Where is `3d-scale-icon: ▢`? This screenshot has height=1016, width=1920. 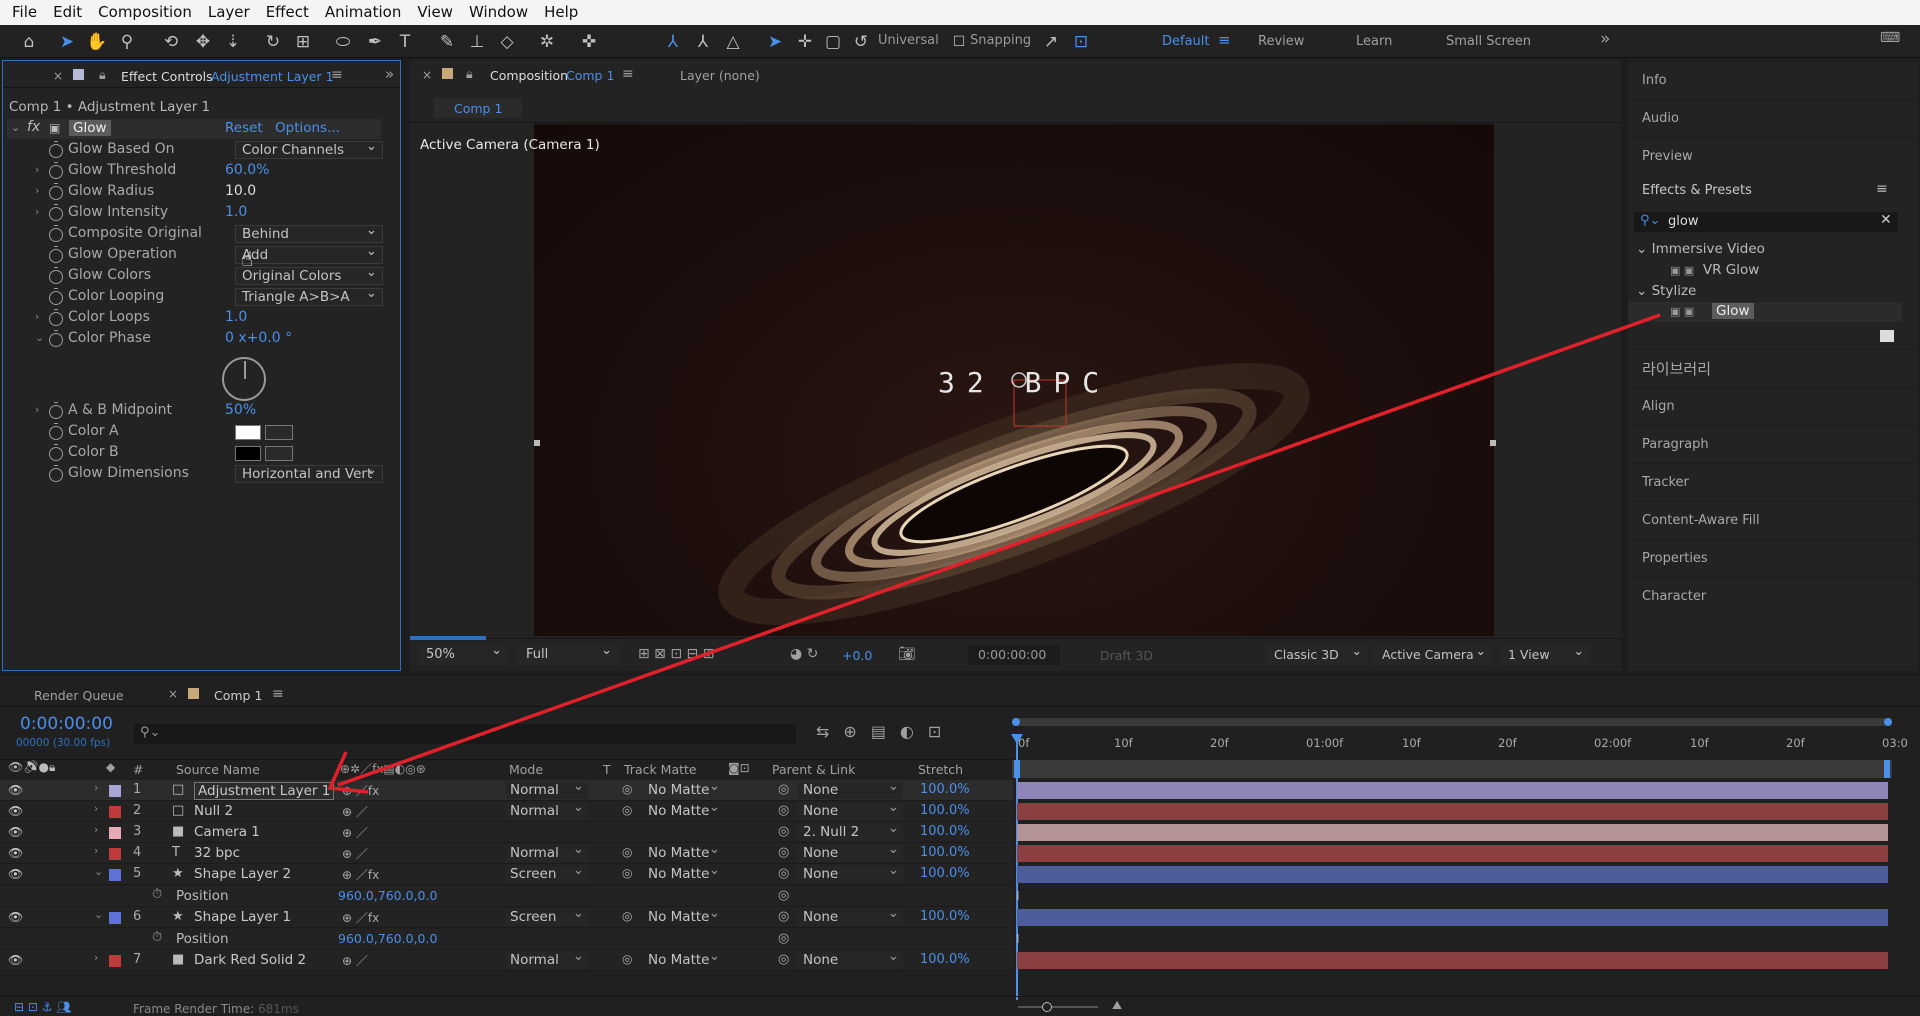 3d-scale-icon: ▢ is located at coordinates (833, 42).